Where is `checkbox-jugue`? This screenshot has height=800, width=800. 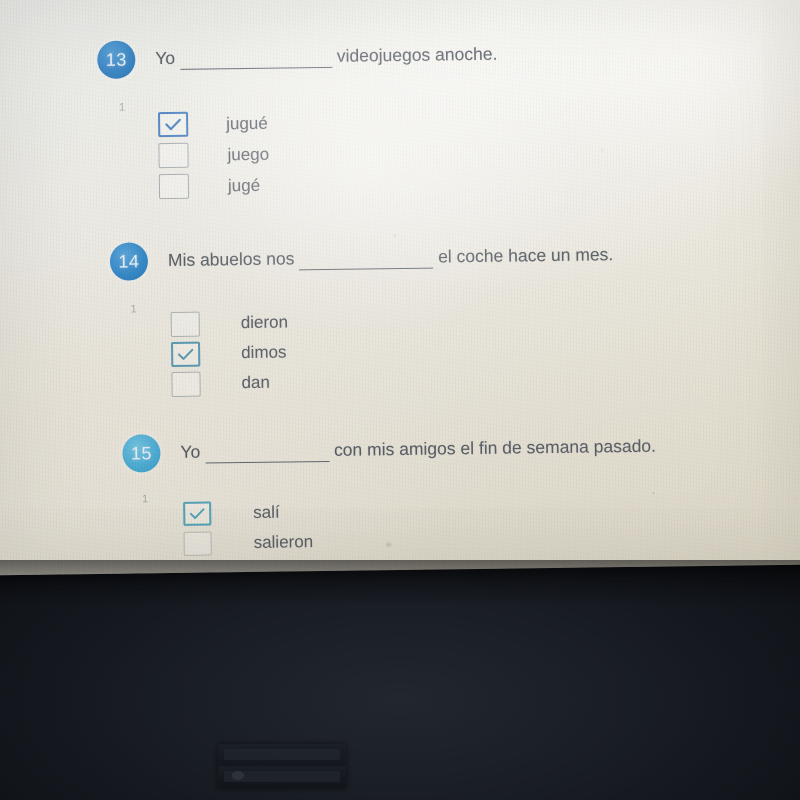
checkbox-jugue is located at coordinates (173, 124).